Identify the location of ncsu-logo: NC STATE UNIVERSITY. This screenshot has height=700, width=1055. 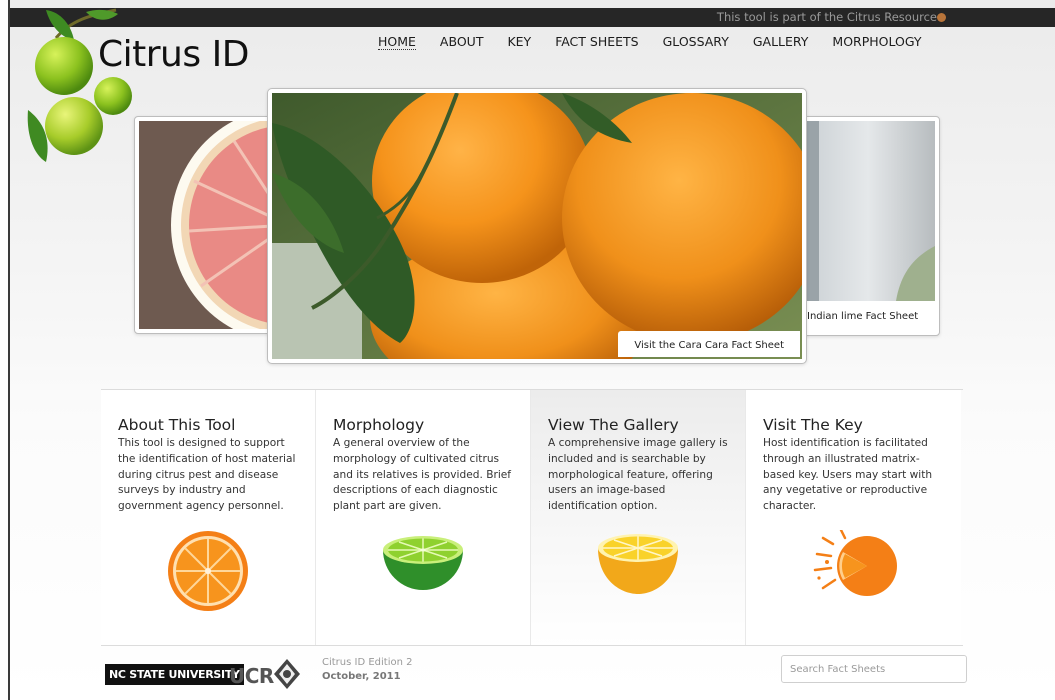
(174, 674).